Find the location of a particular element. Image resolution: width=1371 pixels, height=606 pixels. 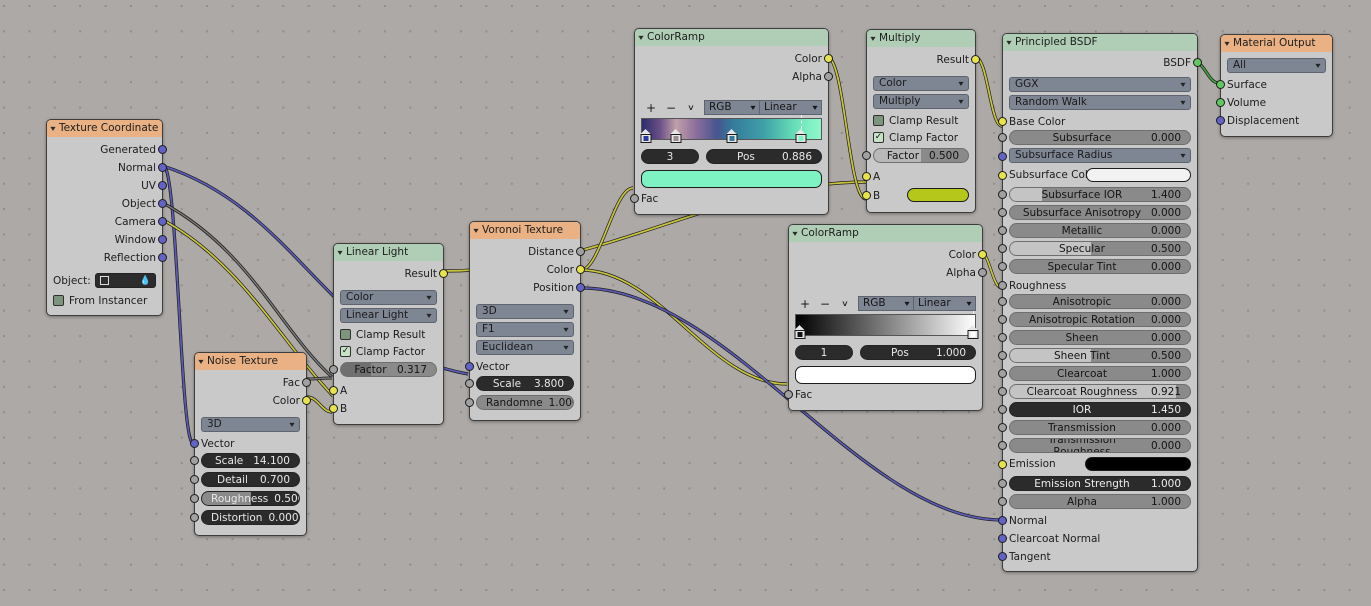

socket-distance-out is located at coordinates (580, 251).